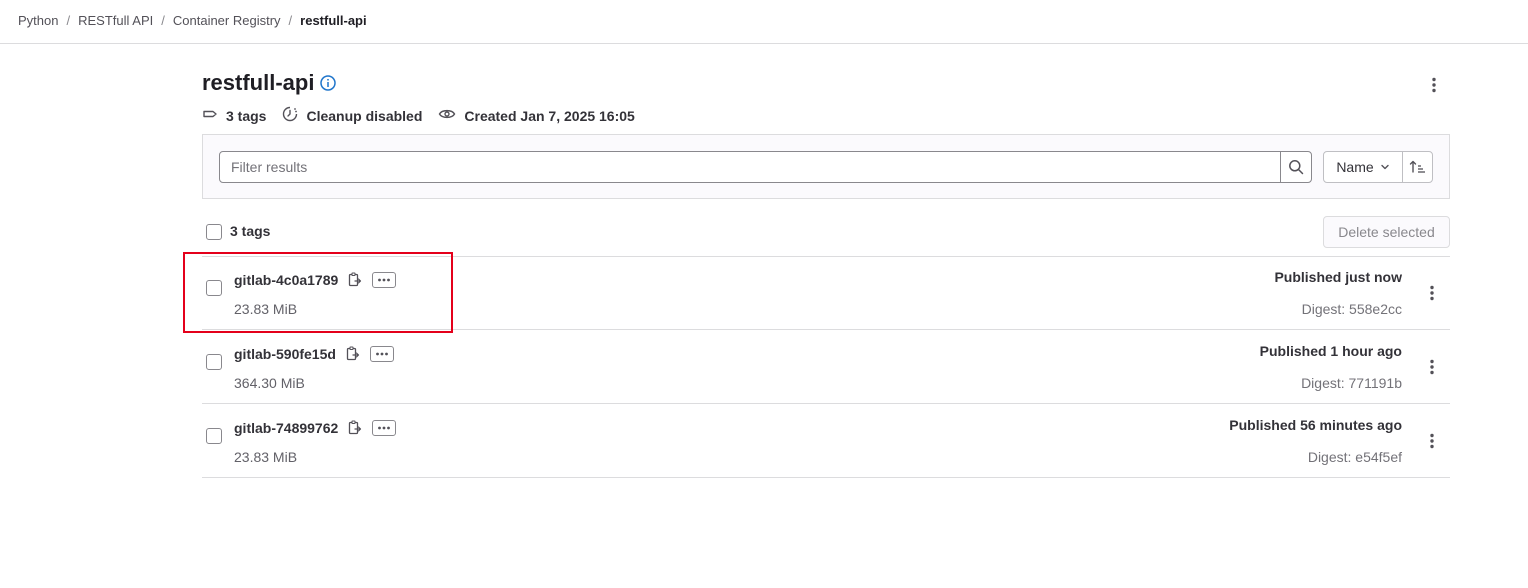 This screenshot has width=1528, height=588. I want to click on info-icon, so click(328, 83).